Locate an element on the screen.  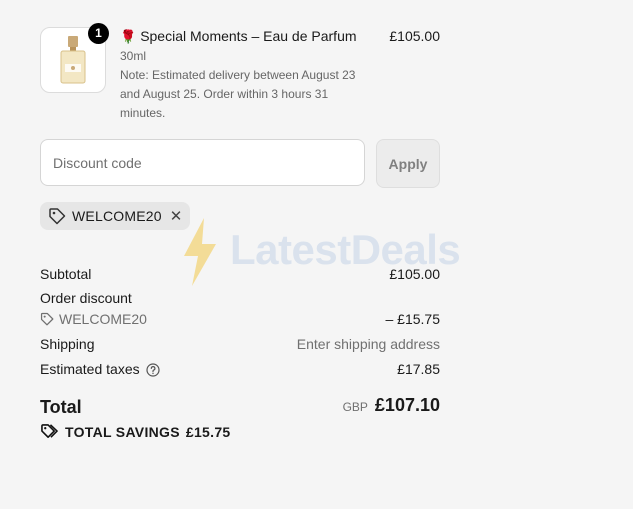
total-row: Total GBP £107.10 is located at coordinates (240, 407).